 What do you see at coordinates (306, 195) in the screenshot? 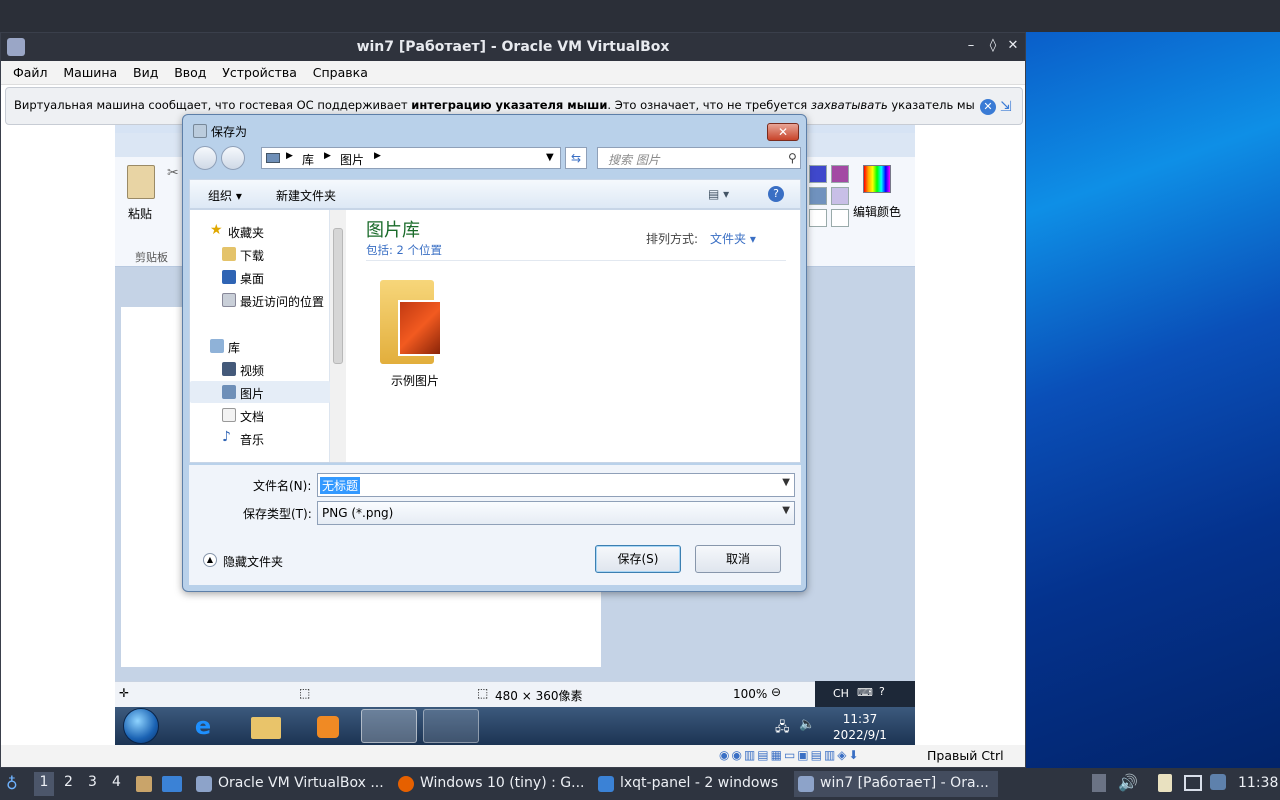
I see `new-folder-button: 新建文件夹` at bounding box center [306, 195].